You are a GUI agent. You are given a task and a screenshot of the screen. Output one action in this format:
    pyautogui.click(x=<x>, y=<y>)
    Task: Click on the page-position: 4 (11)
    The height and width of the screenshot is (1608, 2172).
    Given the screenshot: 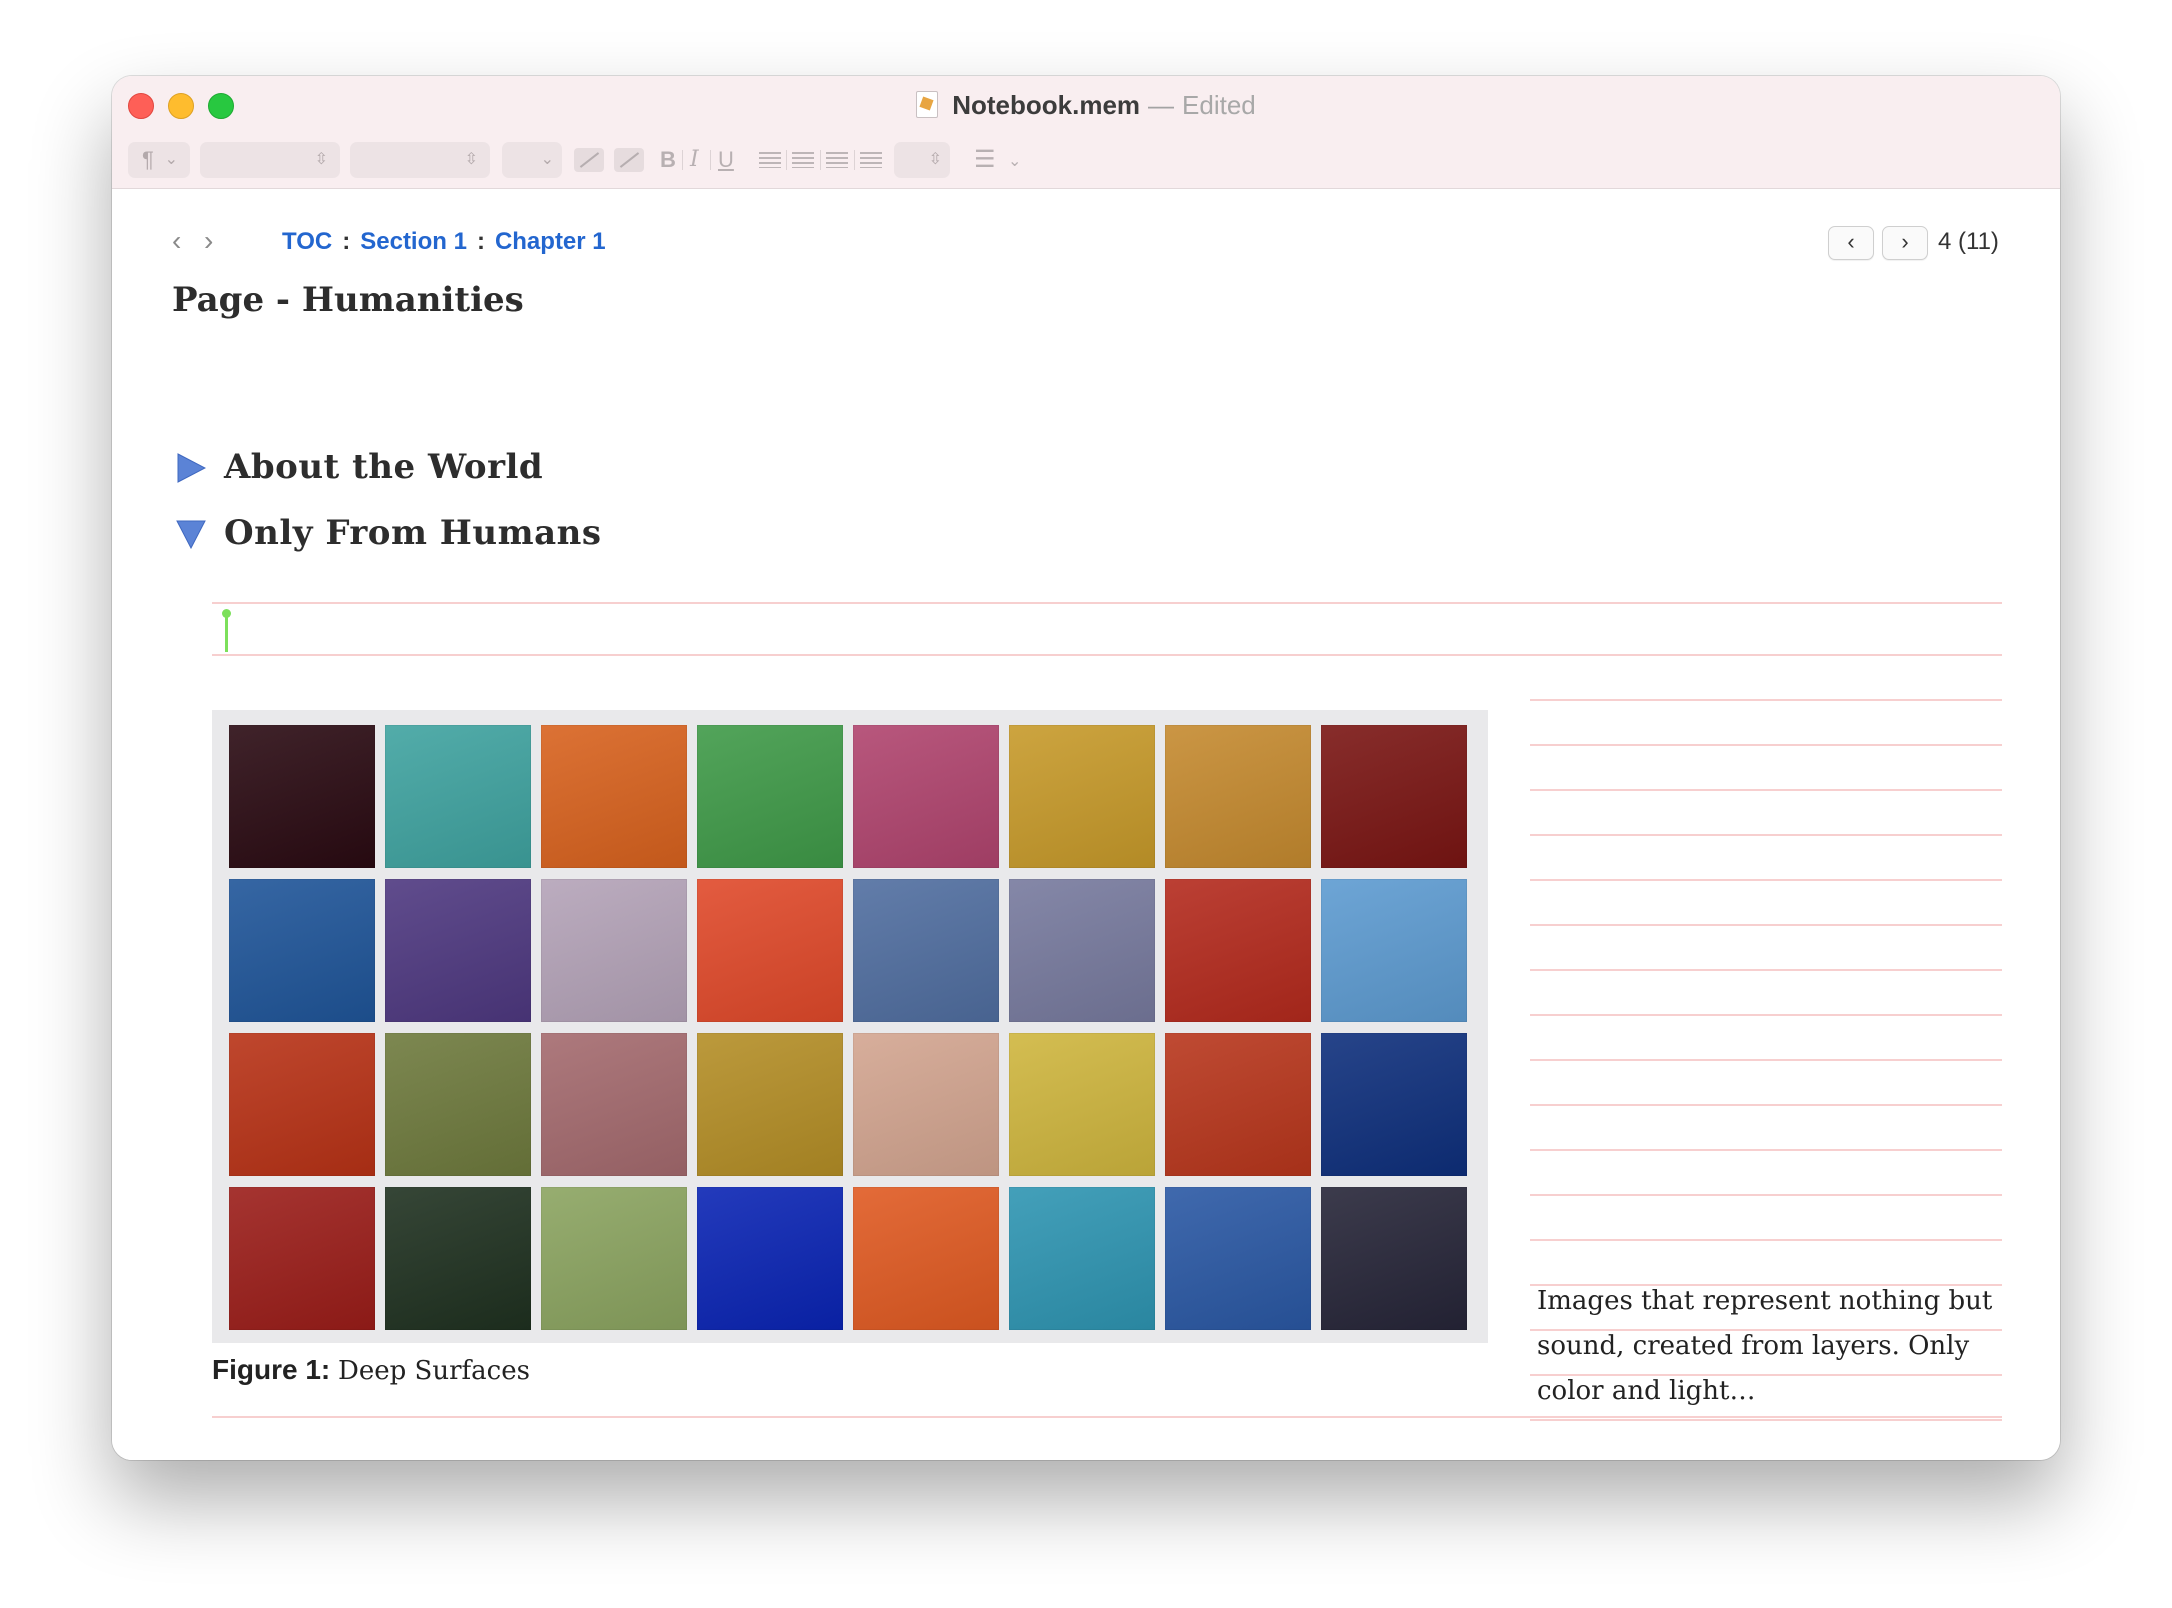 What is the action you would take?
    pyautogui.click(x=1968, y=241)
    